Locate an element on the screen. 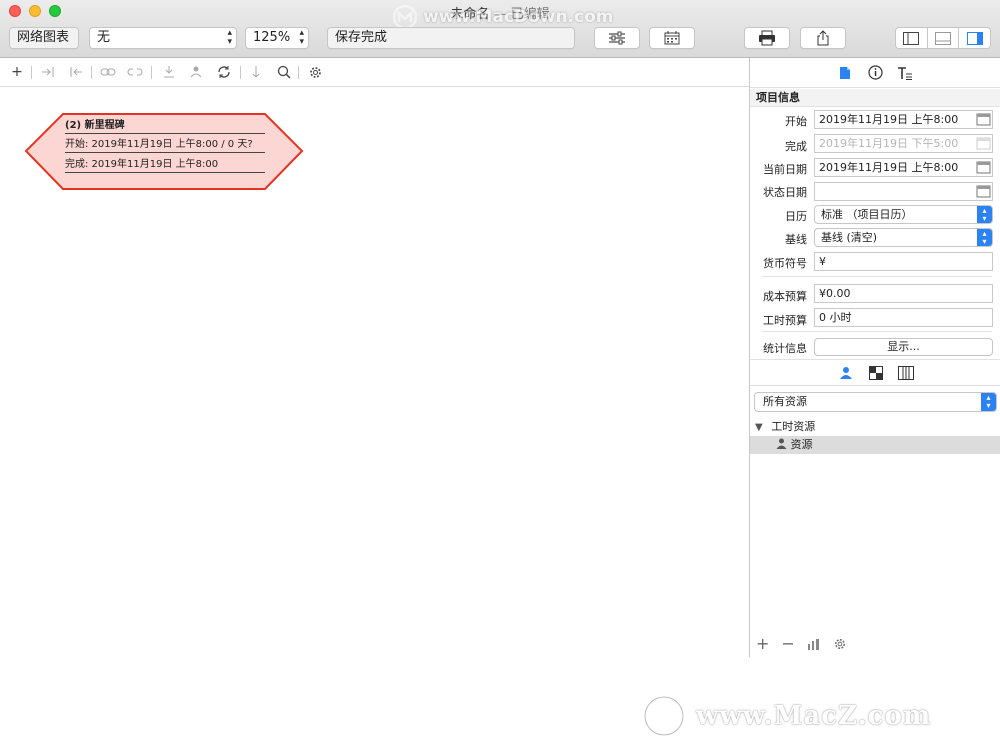 The width and height of the screenshot is (1000, 739). reschedule-button is located at coordinates (224, 72).